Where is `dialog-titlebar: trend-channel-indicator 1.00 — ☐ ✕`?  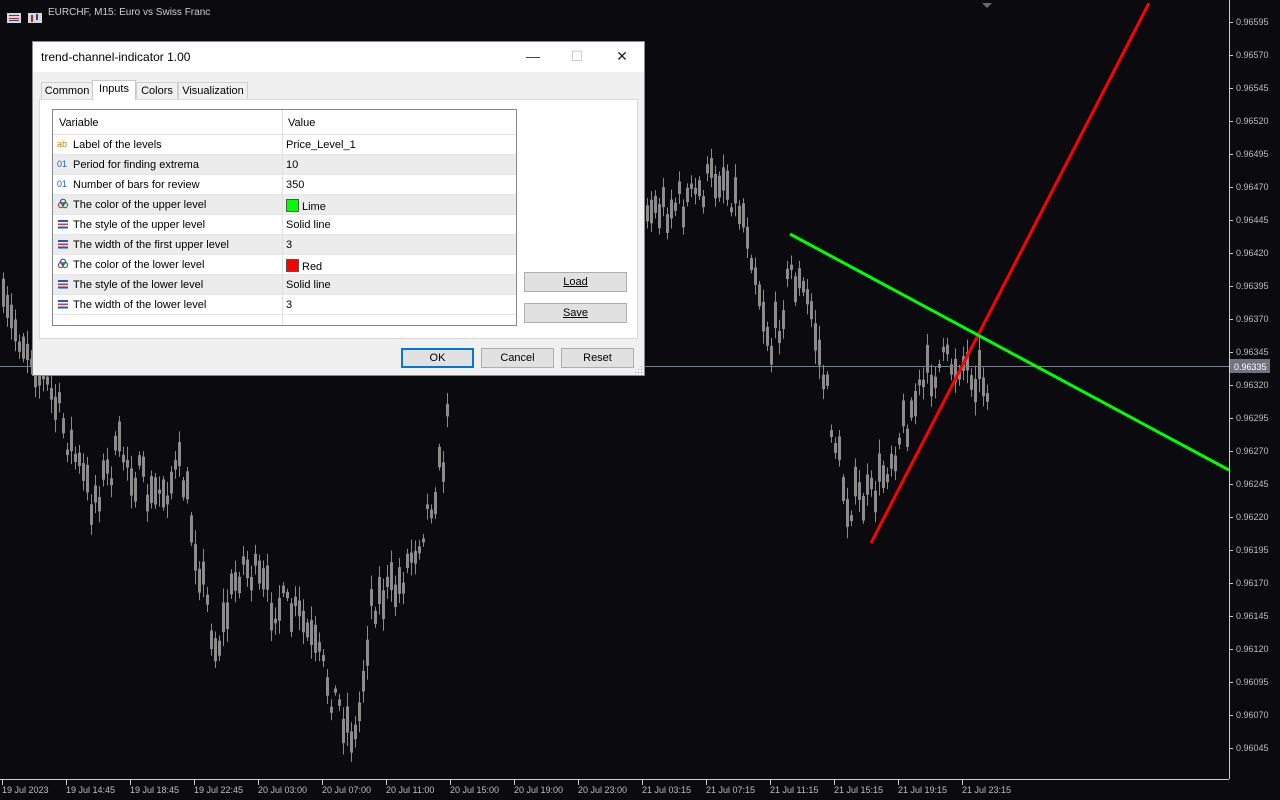
dialog-titlebar: trend-channel-indicator 1.00 — ☐ ✕ is located at coordinates (338, 57).